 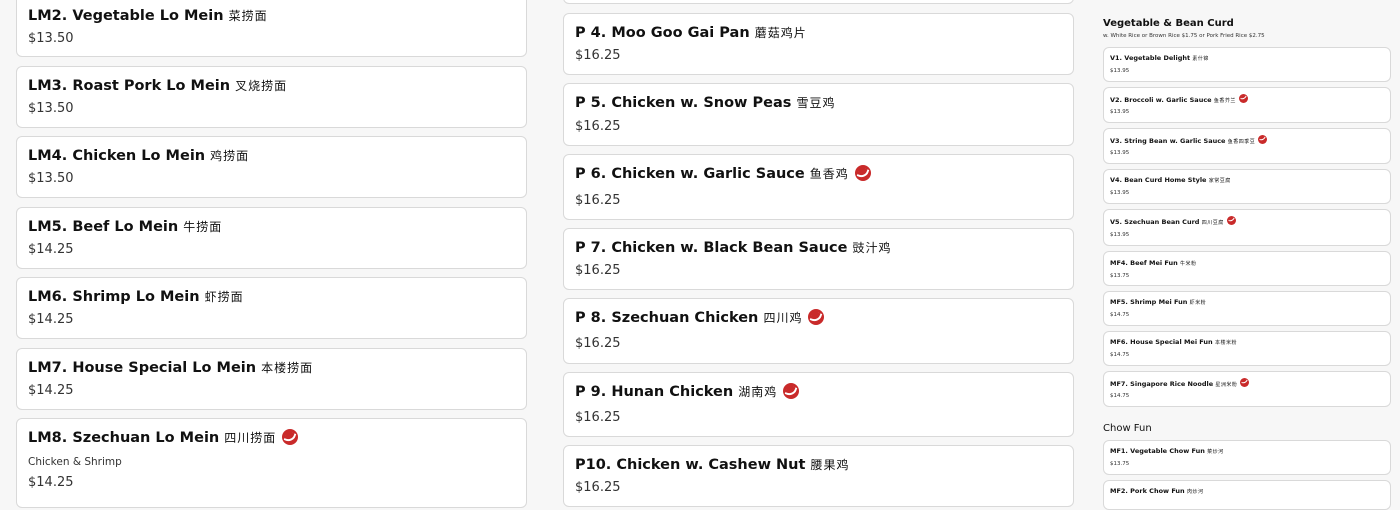 What do you see at coordinates (1195, 492) in the screenshot?
I see `item-chinese-name: 肉炒河` at bounding box center [1195, 492].